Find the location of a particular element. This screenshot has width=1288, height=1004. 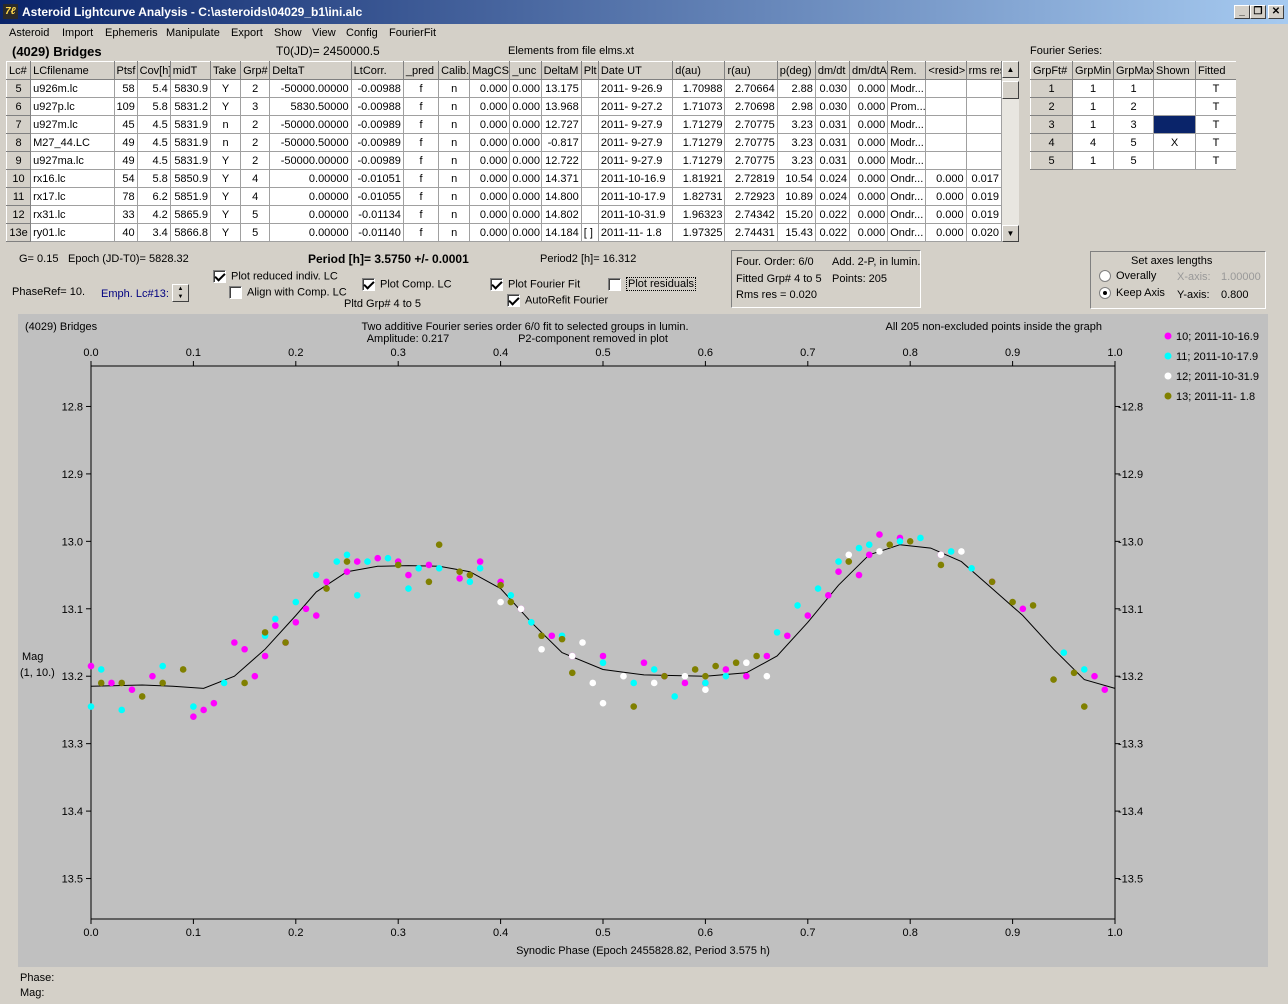

lc-col-header: Cov[h] is located at coordinates (153, 70).